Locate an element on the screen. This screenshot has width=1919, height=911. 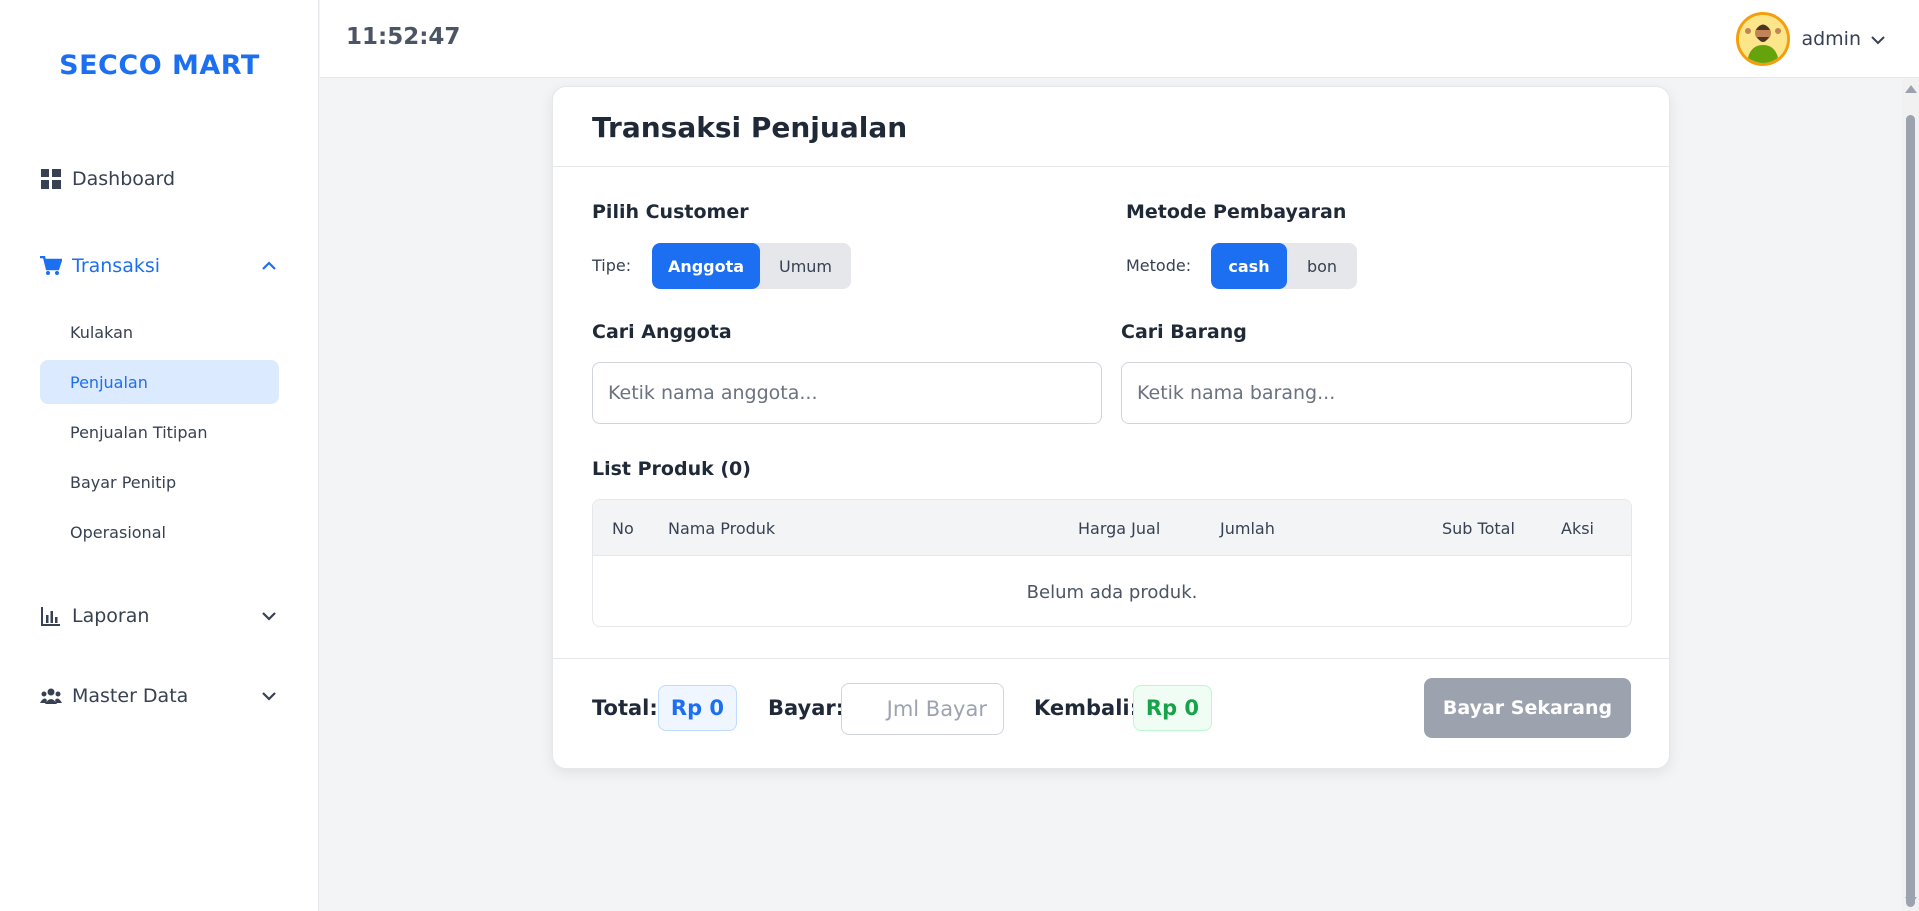
sidebar-subitem-bayar-penitip: Bayar Penitip is located at coordinates (159, 482).